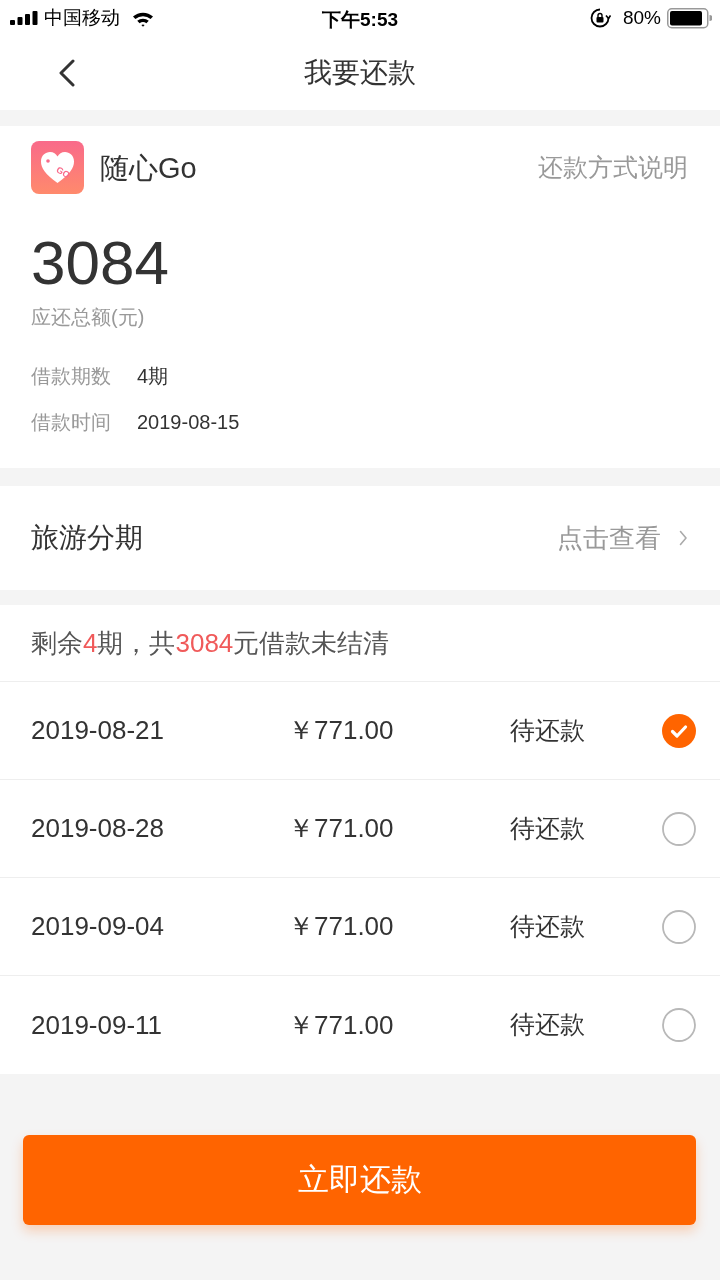  I want to click on total-amount: 3084, so click(100, 263).